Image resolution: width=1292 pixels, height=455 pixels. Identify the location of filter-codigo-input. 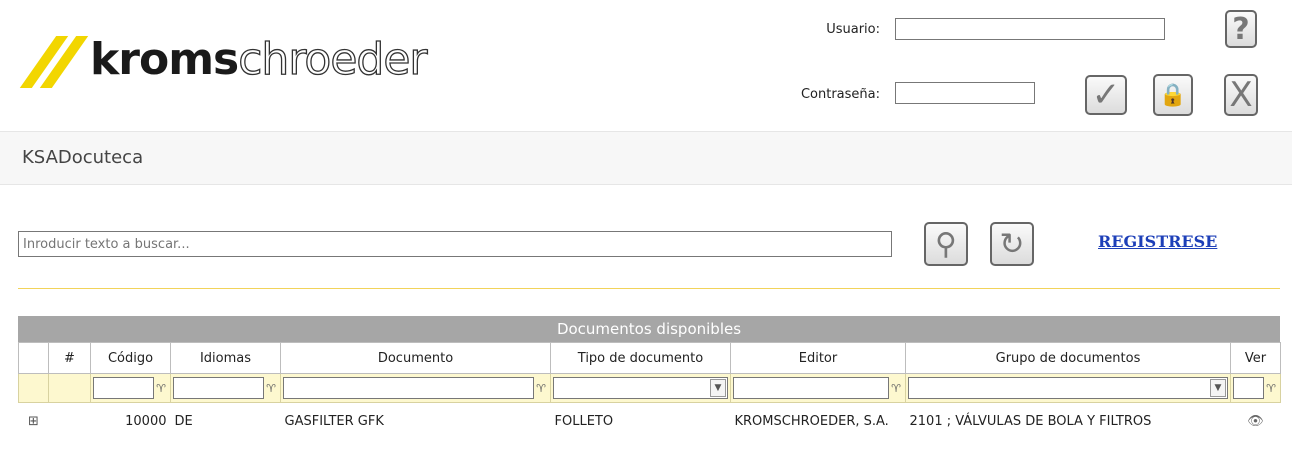
(123, 388).